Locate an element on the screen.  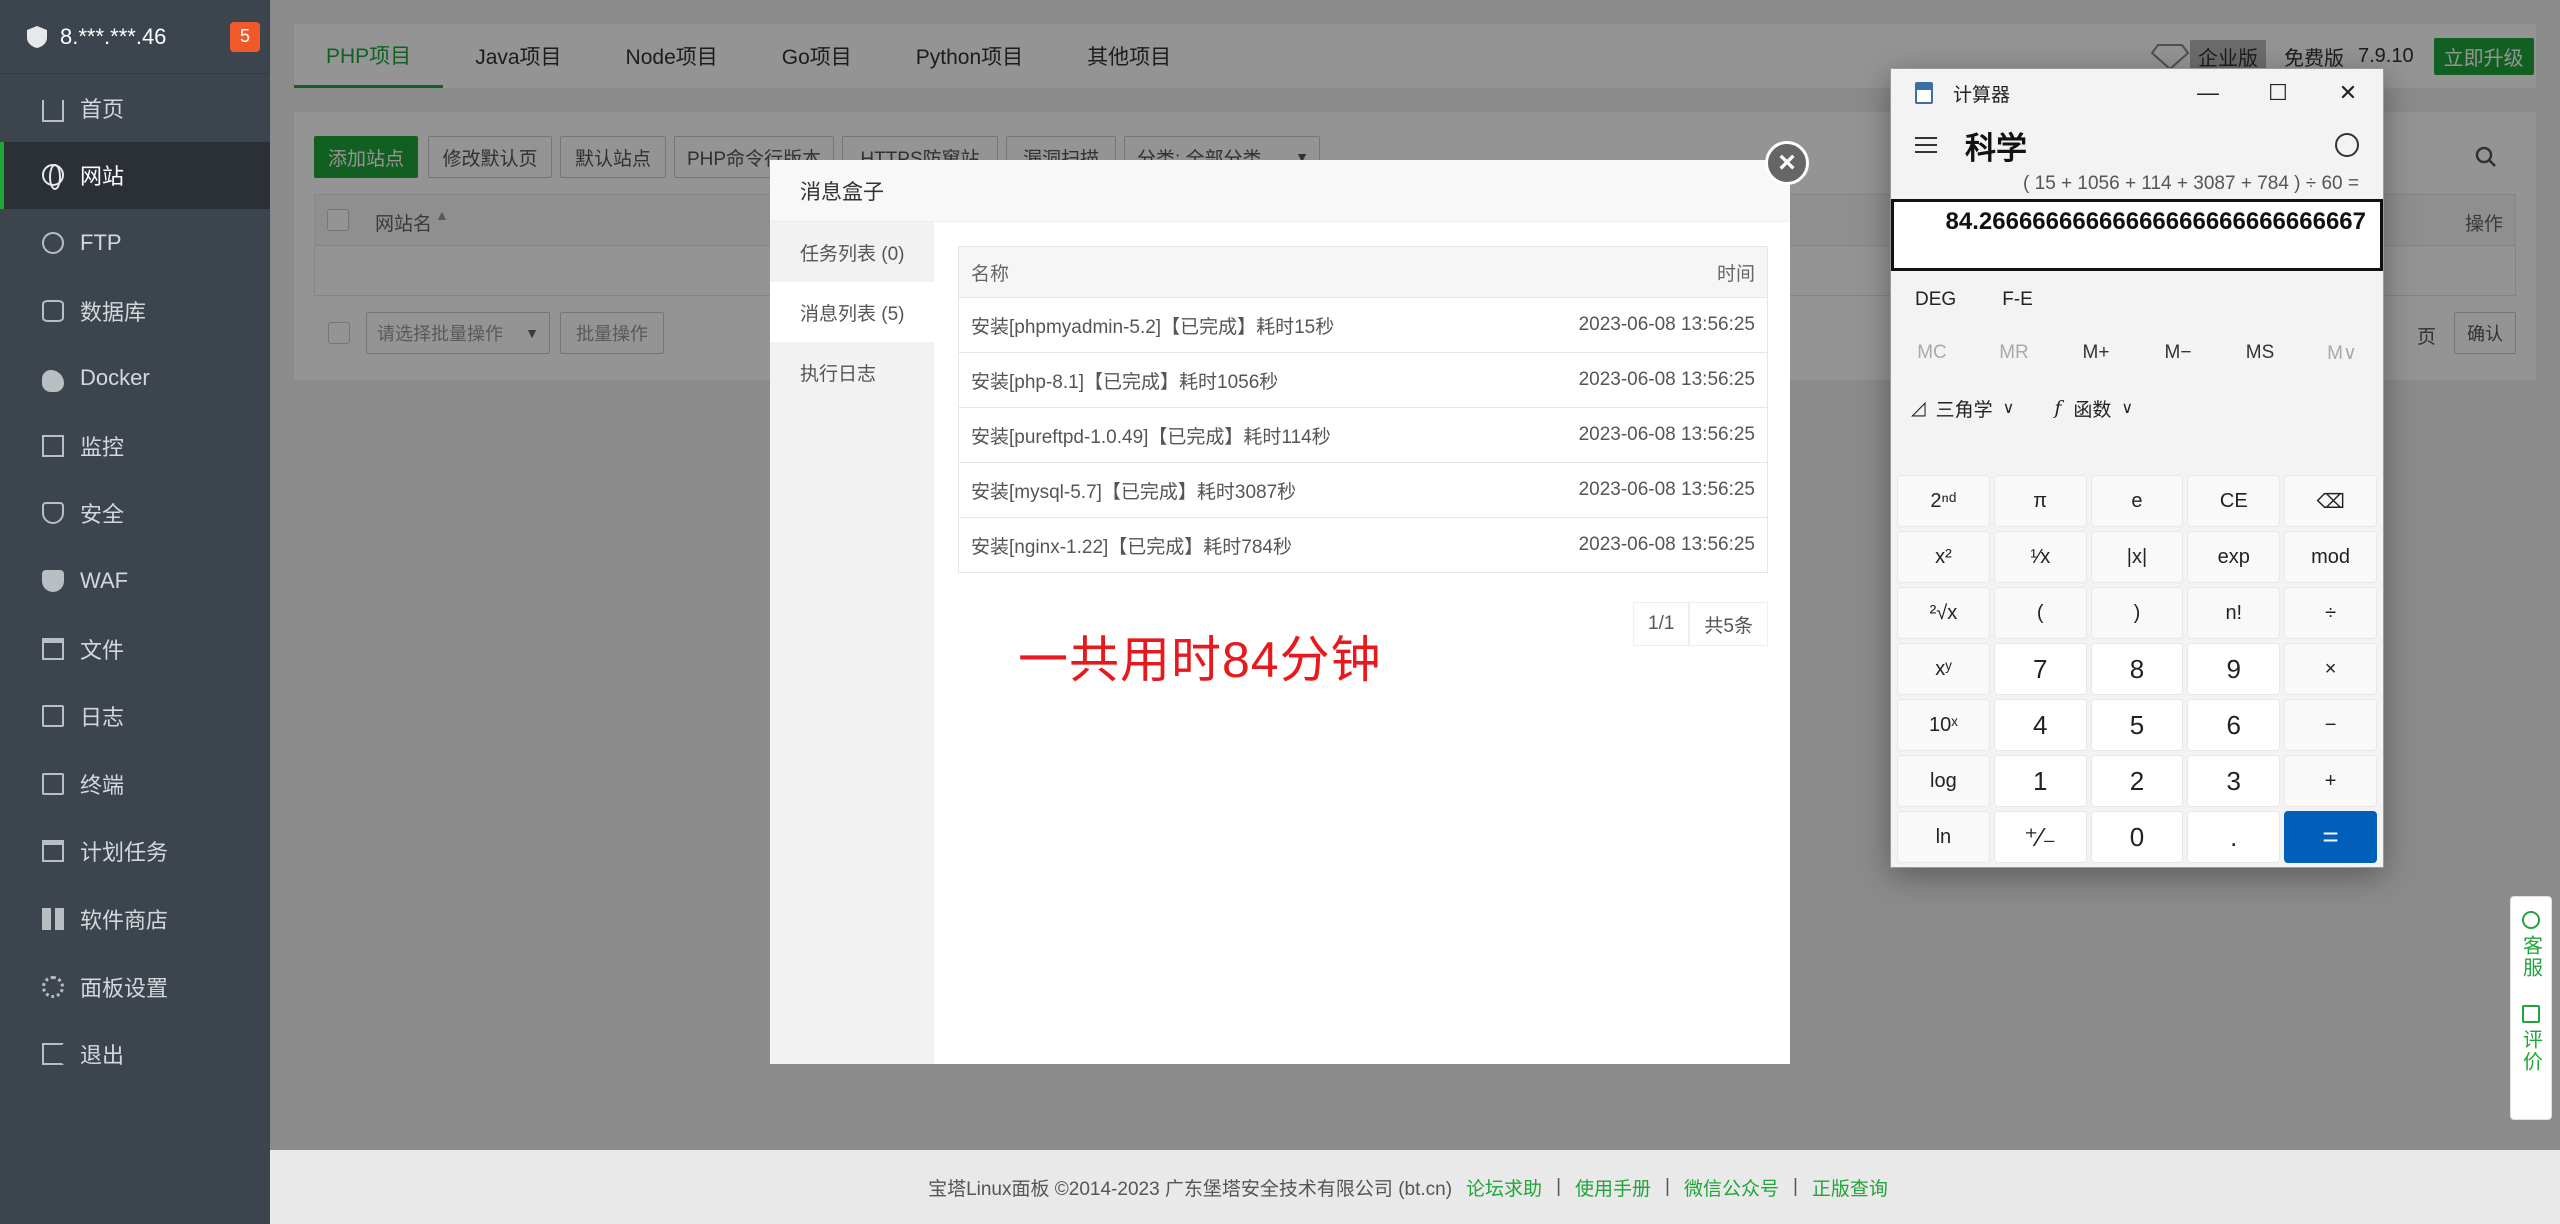
calculator-mode-bar: 科学 is located at coordinates (2137, 145).